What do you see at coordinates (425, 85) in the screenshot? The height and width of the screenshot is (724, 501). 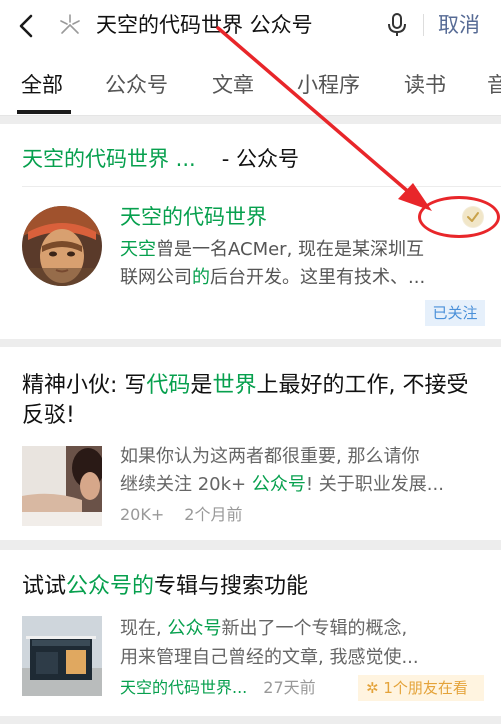 I see `tab-books: 读书` at bounding box center [425, 85].